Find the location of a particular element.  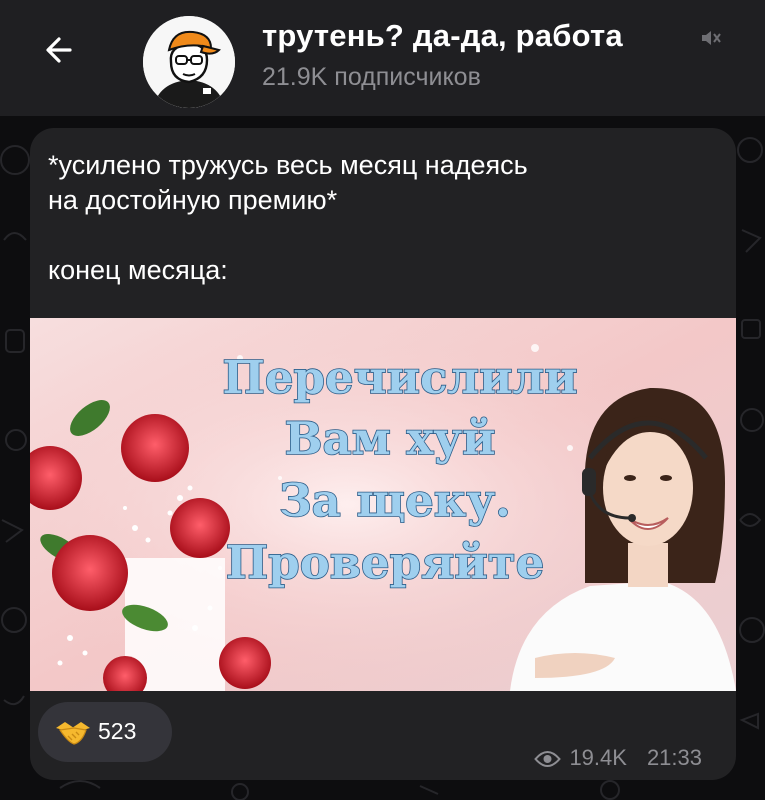

channel-header: трутень? да-да, работа 21.9K подписчиков is located at coordinates (382, 58).